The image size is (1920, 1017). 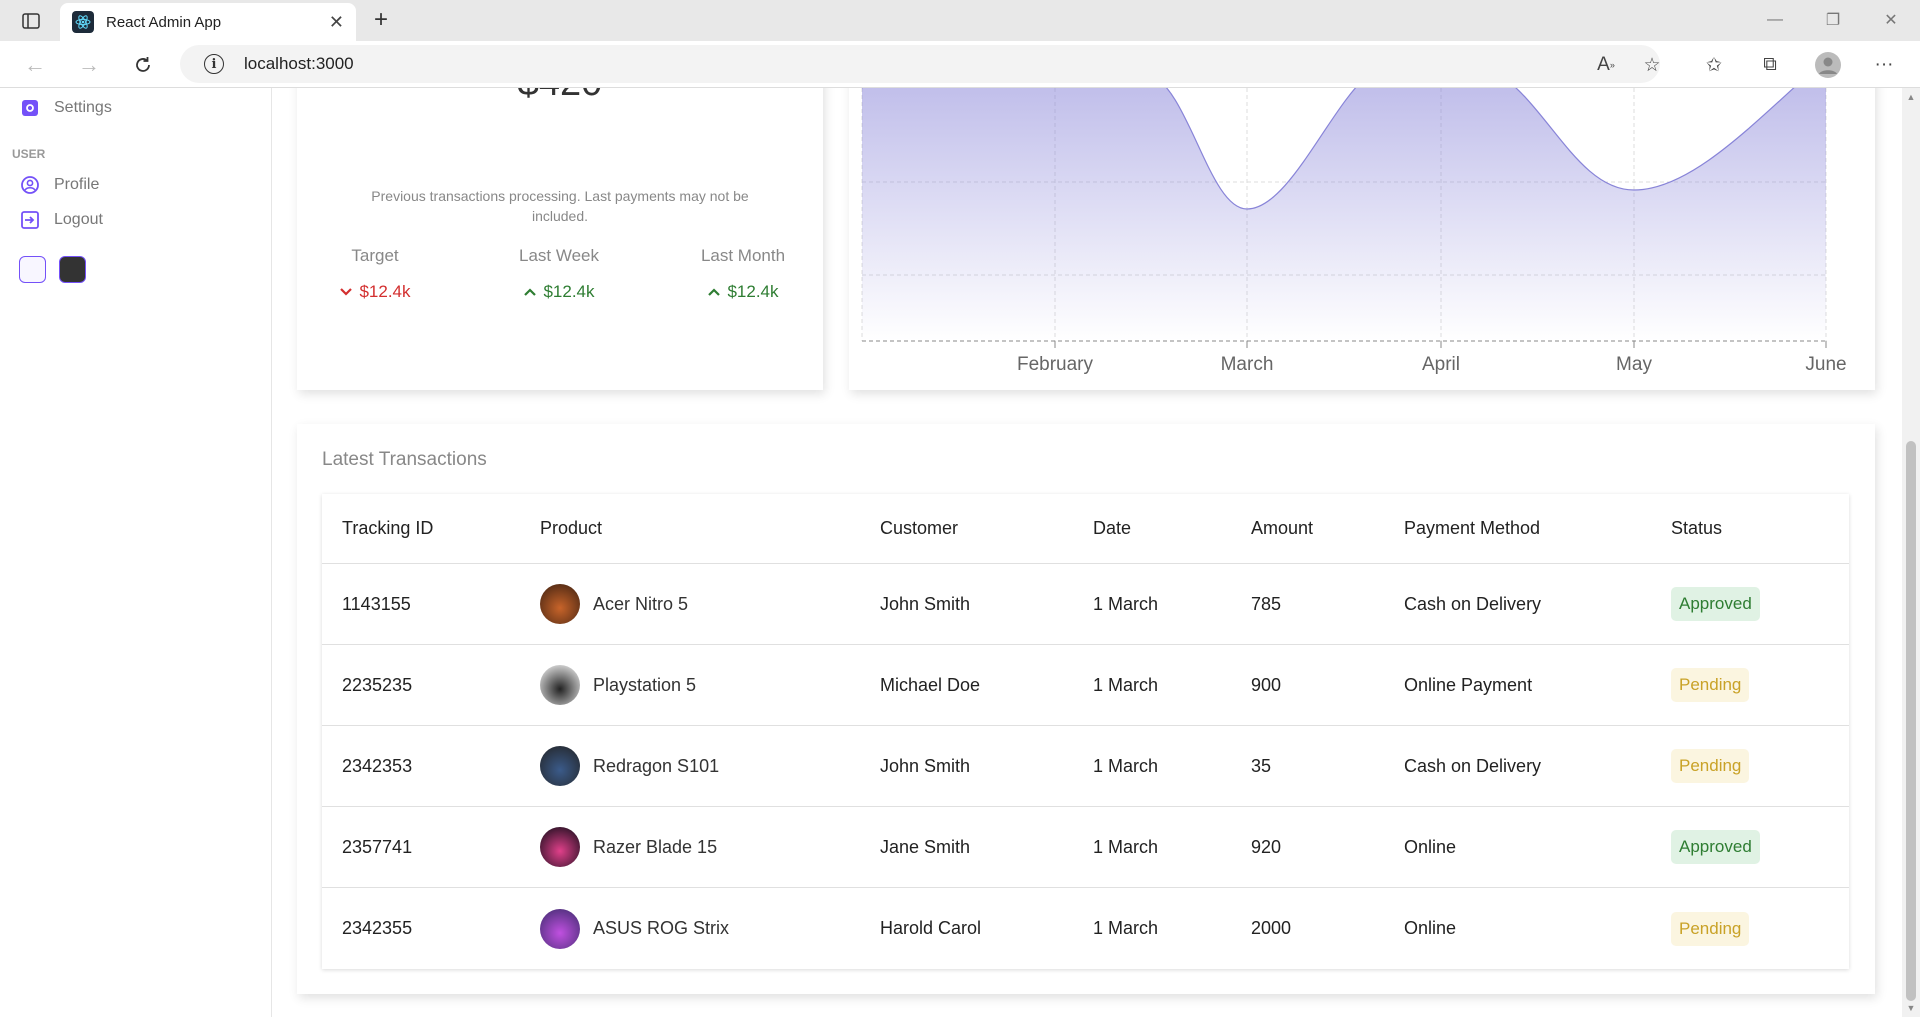 I want to click on page-scrollbar: ▲ ▼, so click(x=1911, y=552).